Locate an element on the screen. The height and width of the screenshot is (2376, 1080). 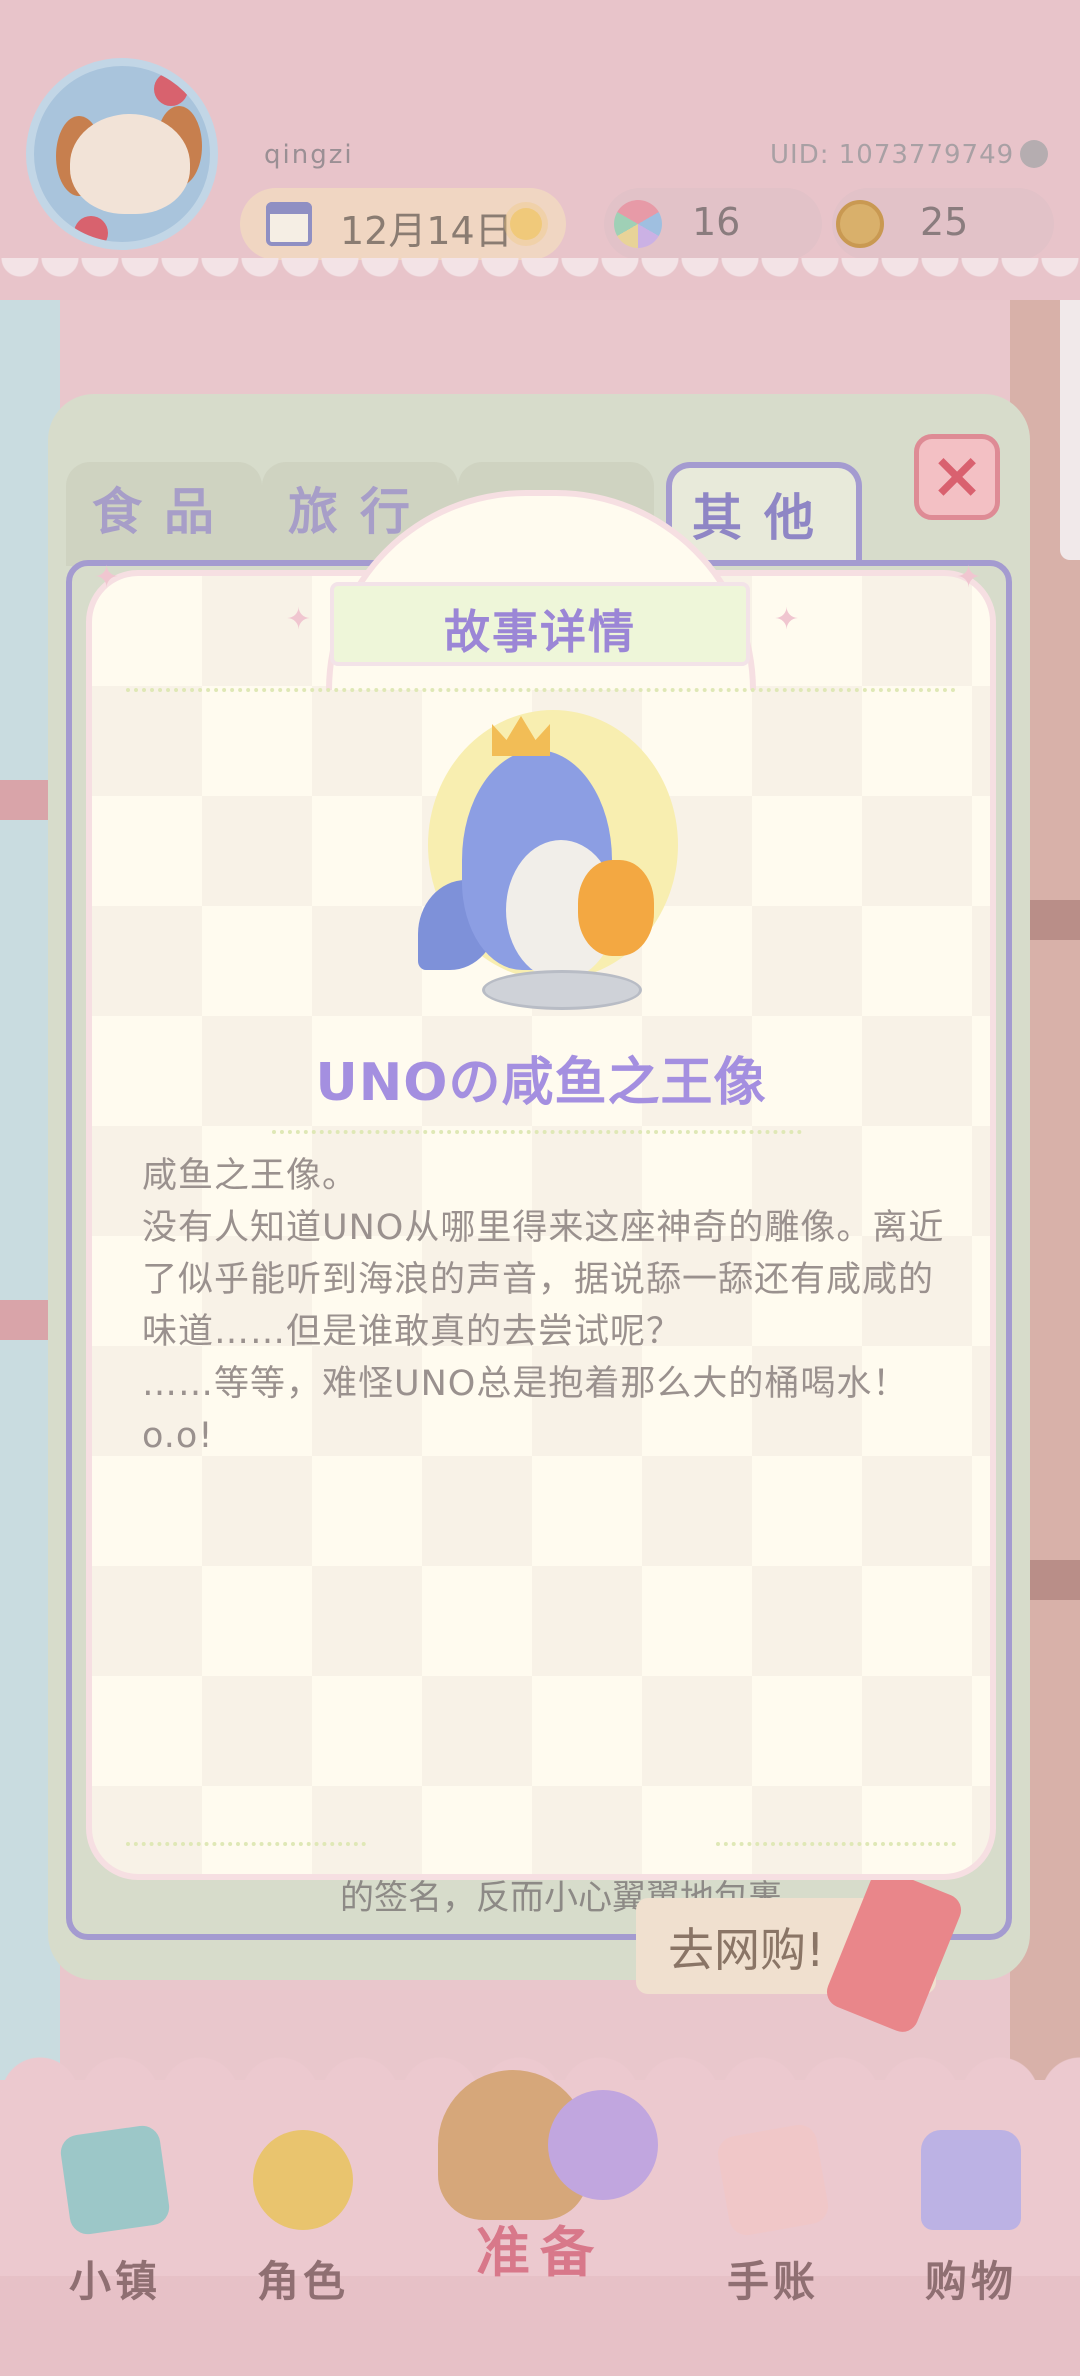
statue-base is located at coordinates (562, 990).